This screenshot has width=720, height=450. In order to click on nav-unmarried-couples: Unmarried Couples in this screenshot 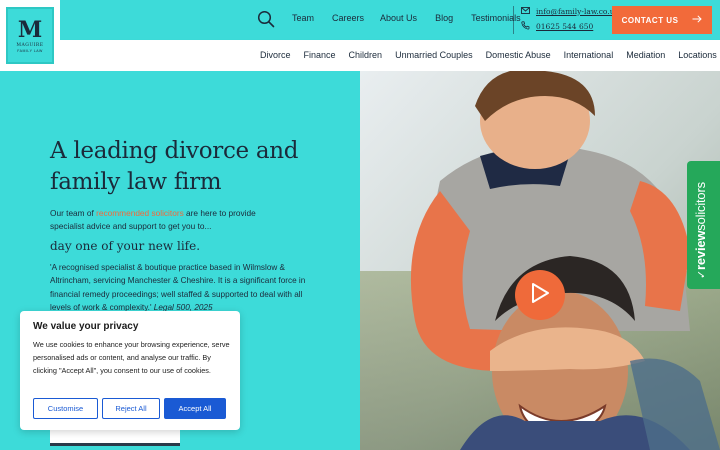, I will do `click(434, 55)`.